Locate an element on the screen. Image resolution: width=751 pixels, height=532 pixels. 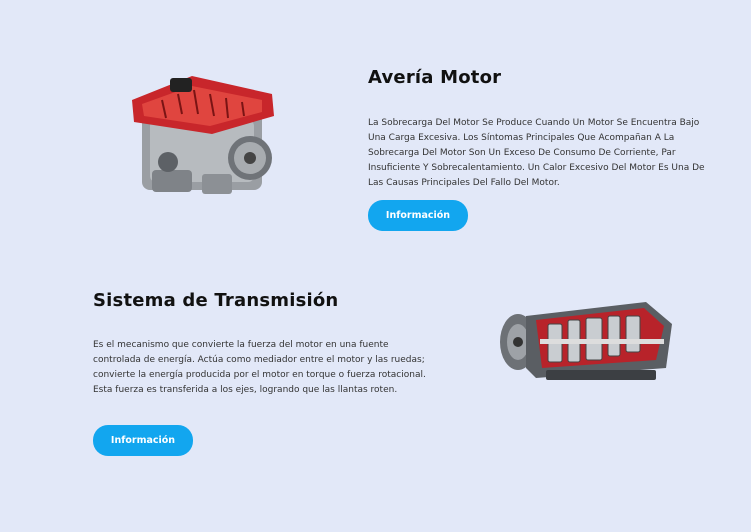
transmission-image is located at coordinates (585, 339).